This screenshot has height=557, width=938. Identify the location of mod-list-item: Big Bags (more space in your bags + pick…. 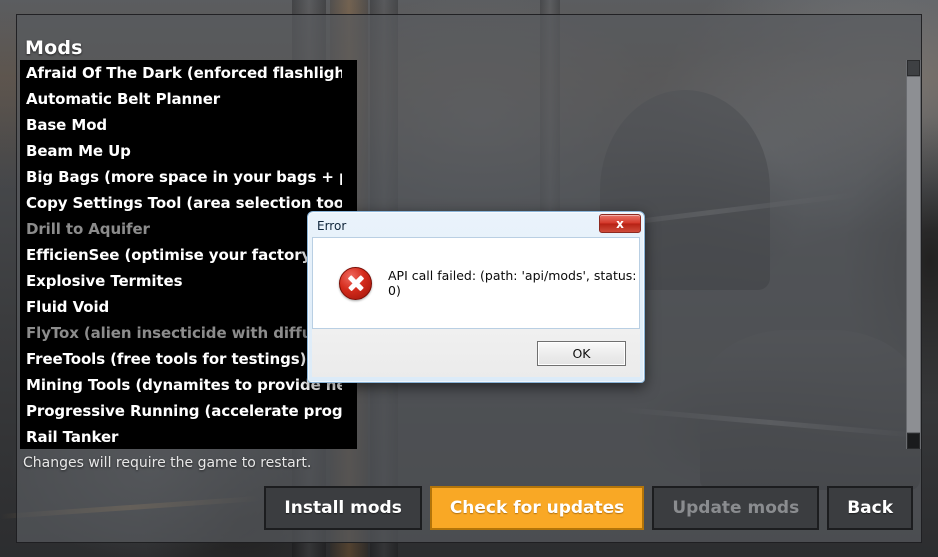
(181, 177).